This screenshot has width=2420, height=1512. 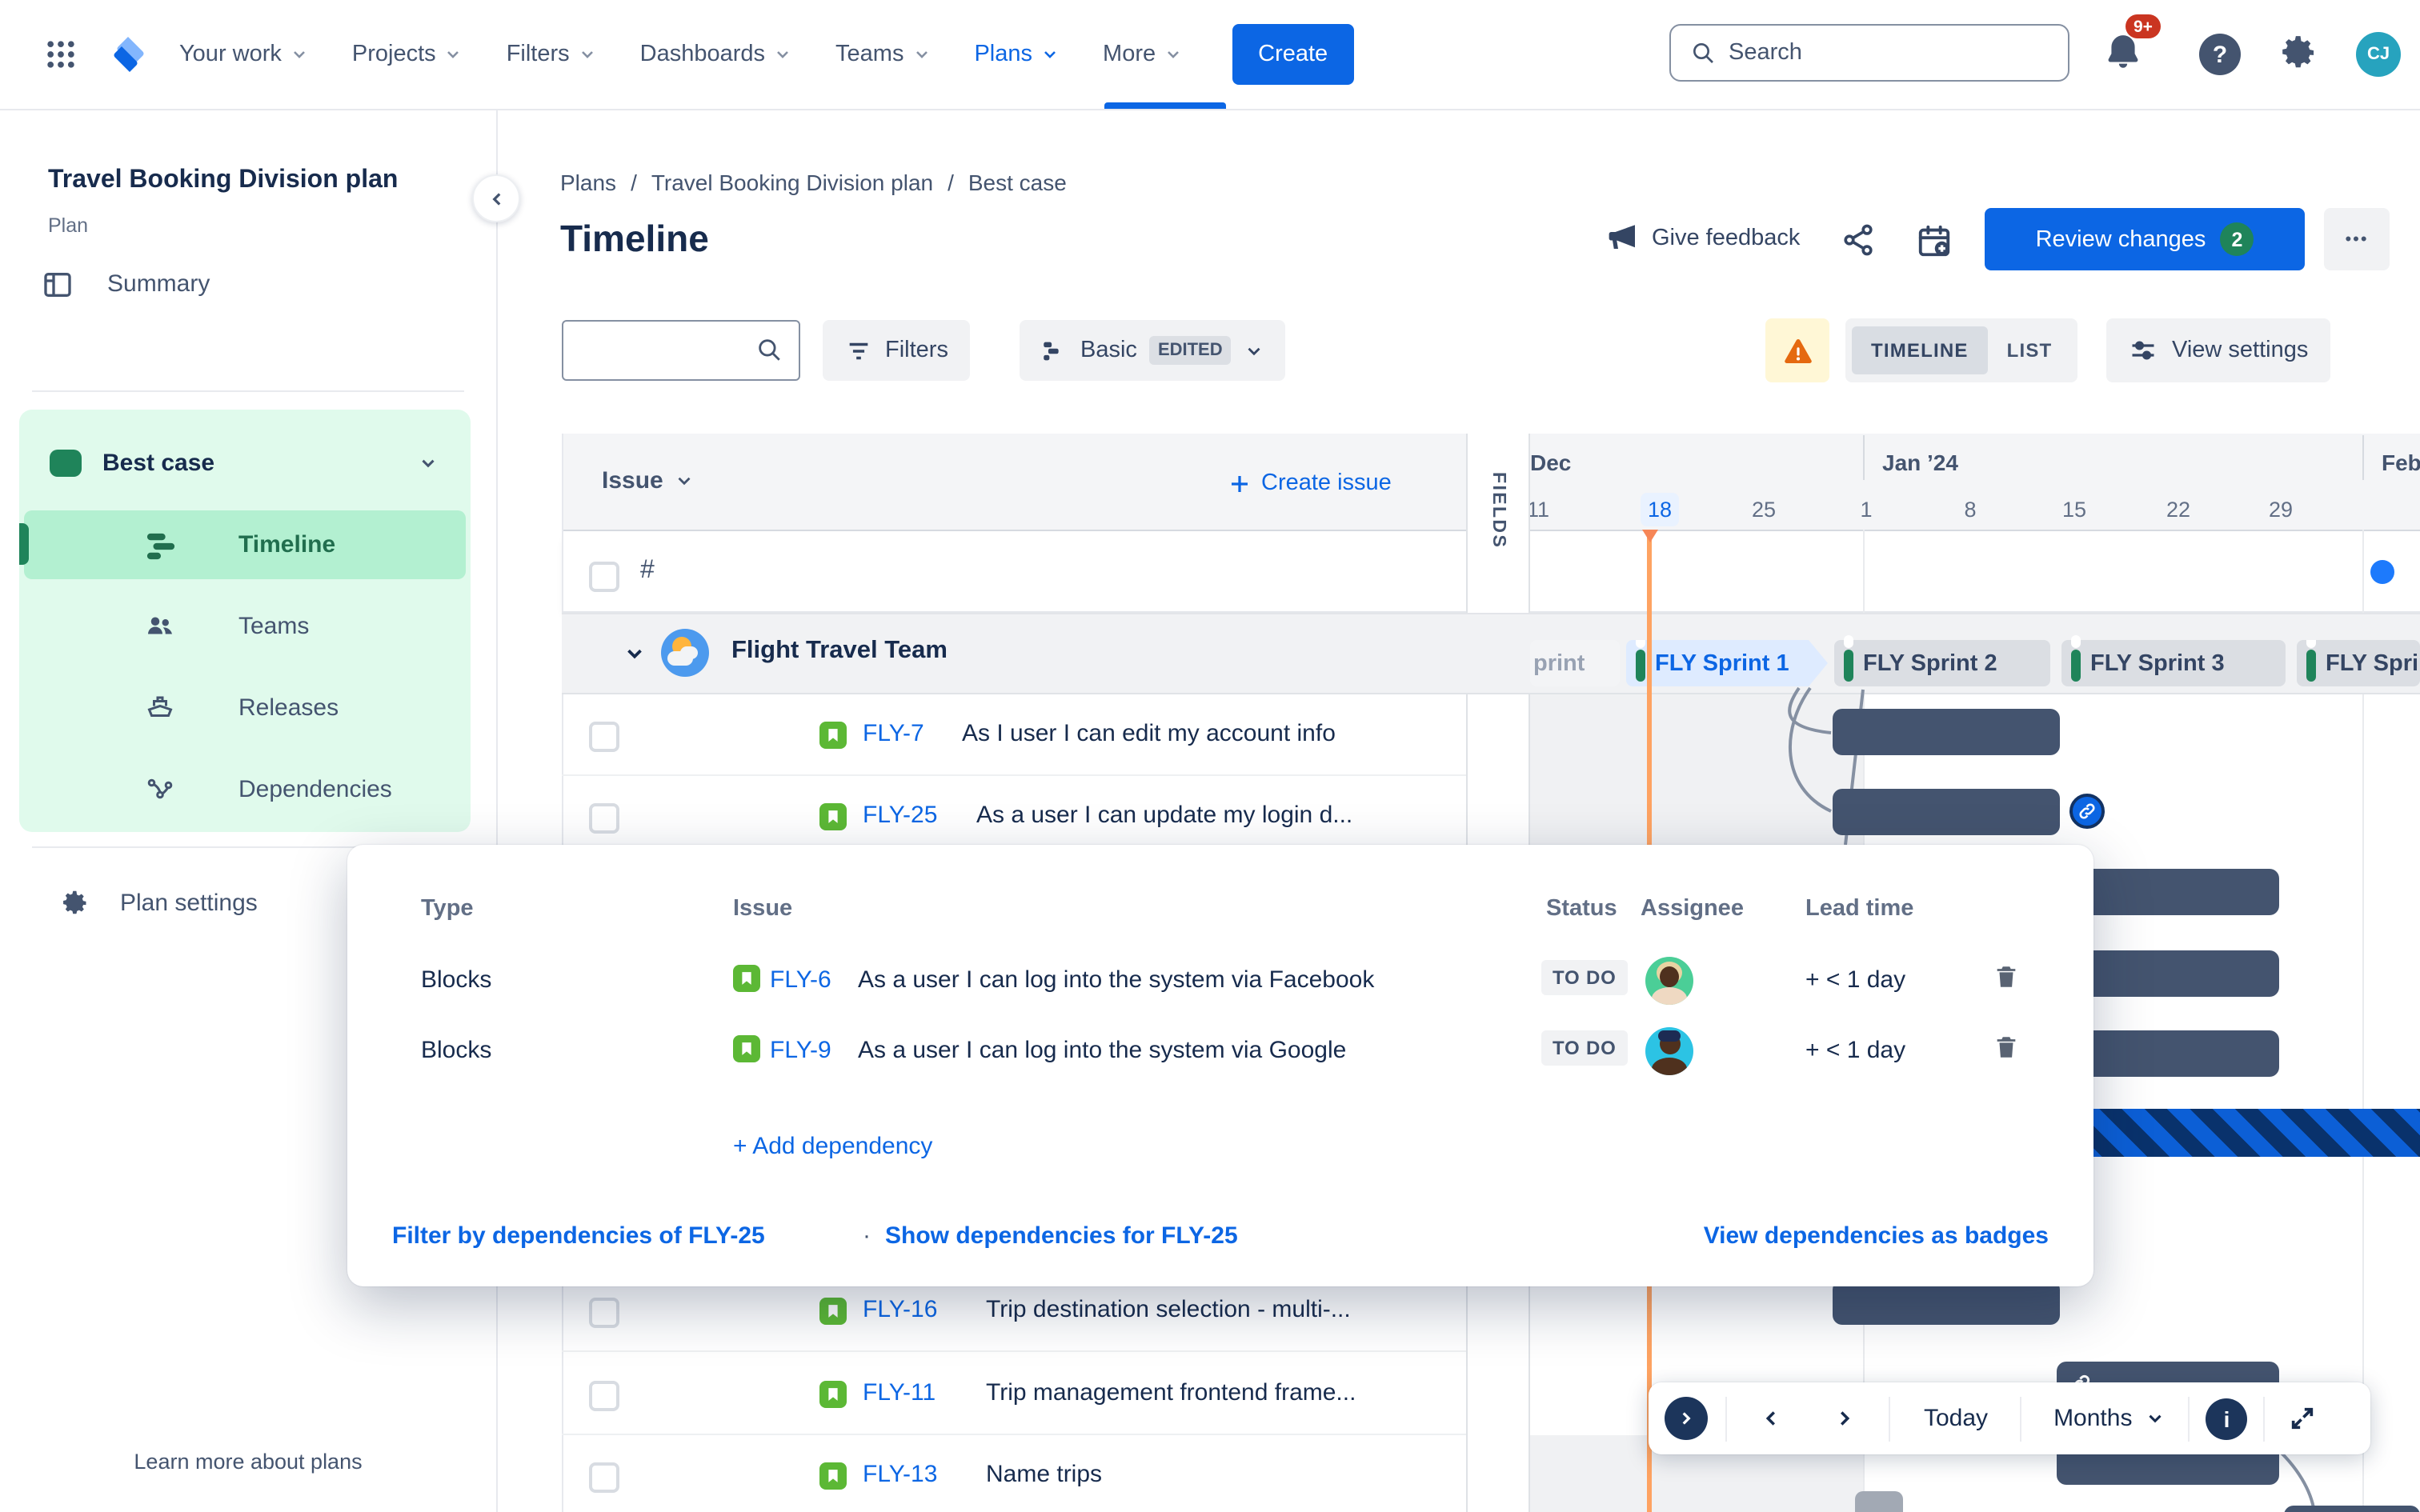 I want to click on view-dependencies-as-badges-link: View dependencies as badges, so click(x=1876, y=1236).